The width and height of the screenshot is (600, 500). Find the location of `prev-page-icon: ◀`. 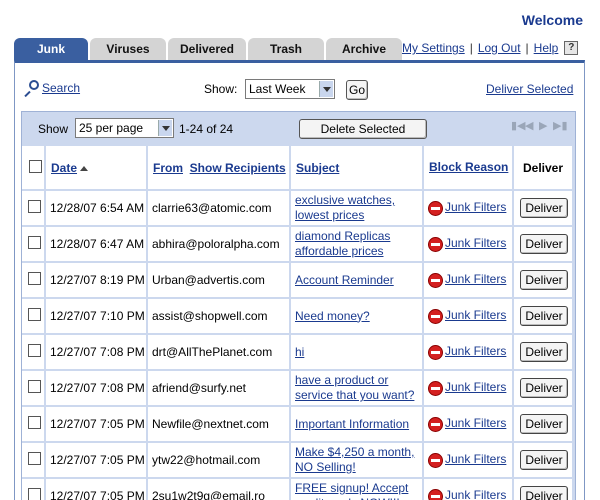

prev-page-icon: ◀ is located at coordinates (531, 126).